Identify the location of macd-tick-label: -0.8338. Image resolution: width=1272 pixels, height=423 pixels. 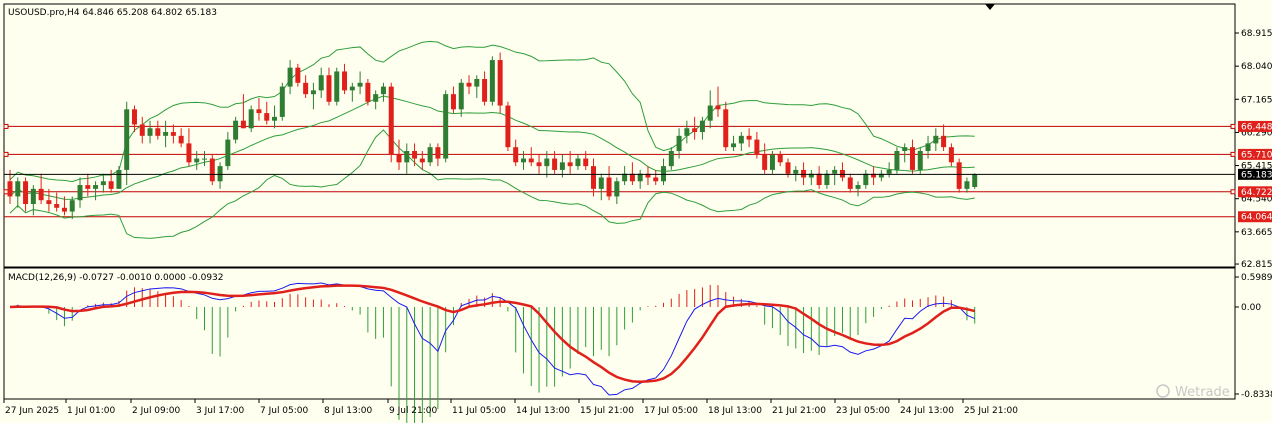
(1256, 395).